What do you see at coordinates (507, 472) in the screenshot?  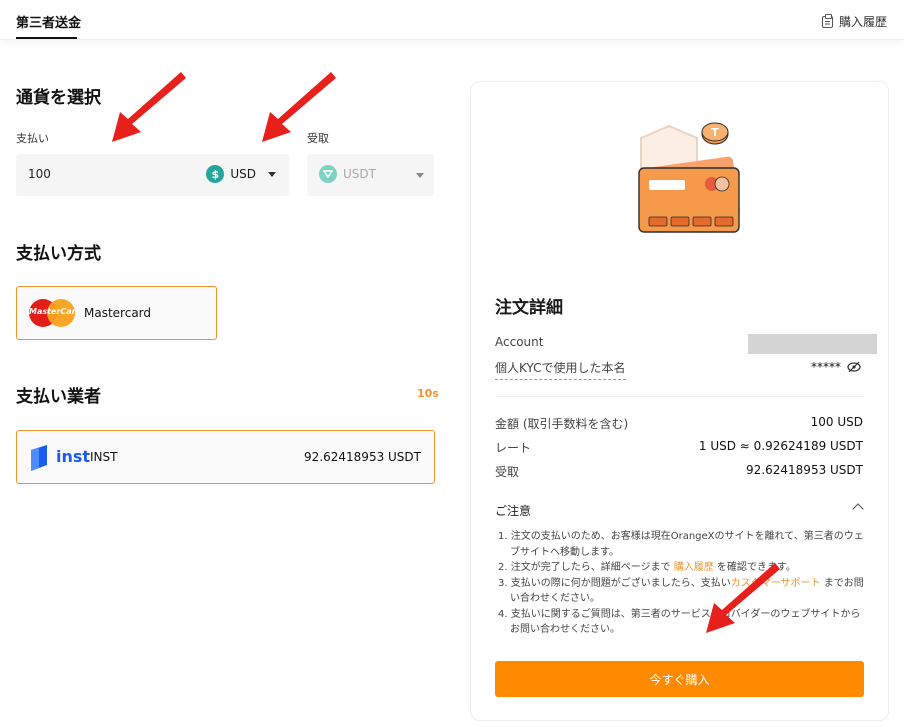 I see `receive-amount-label: 受取` at bounding box center [507, 472].